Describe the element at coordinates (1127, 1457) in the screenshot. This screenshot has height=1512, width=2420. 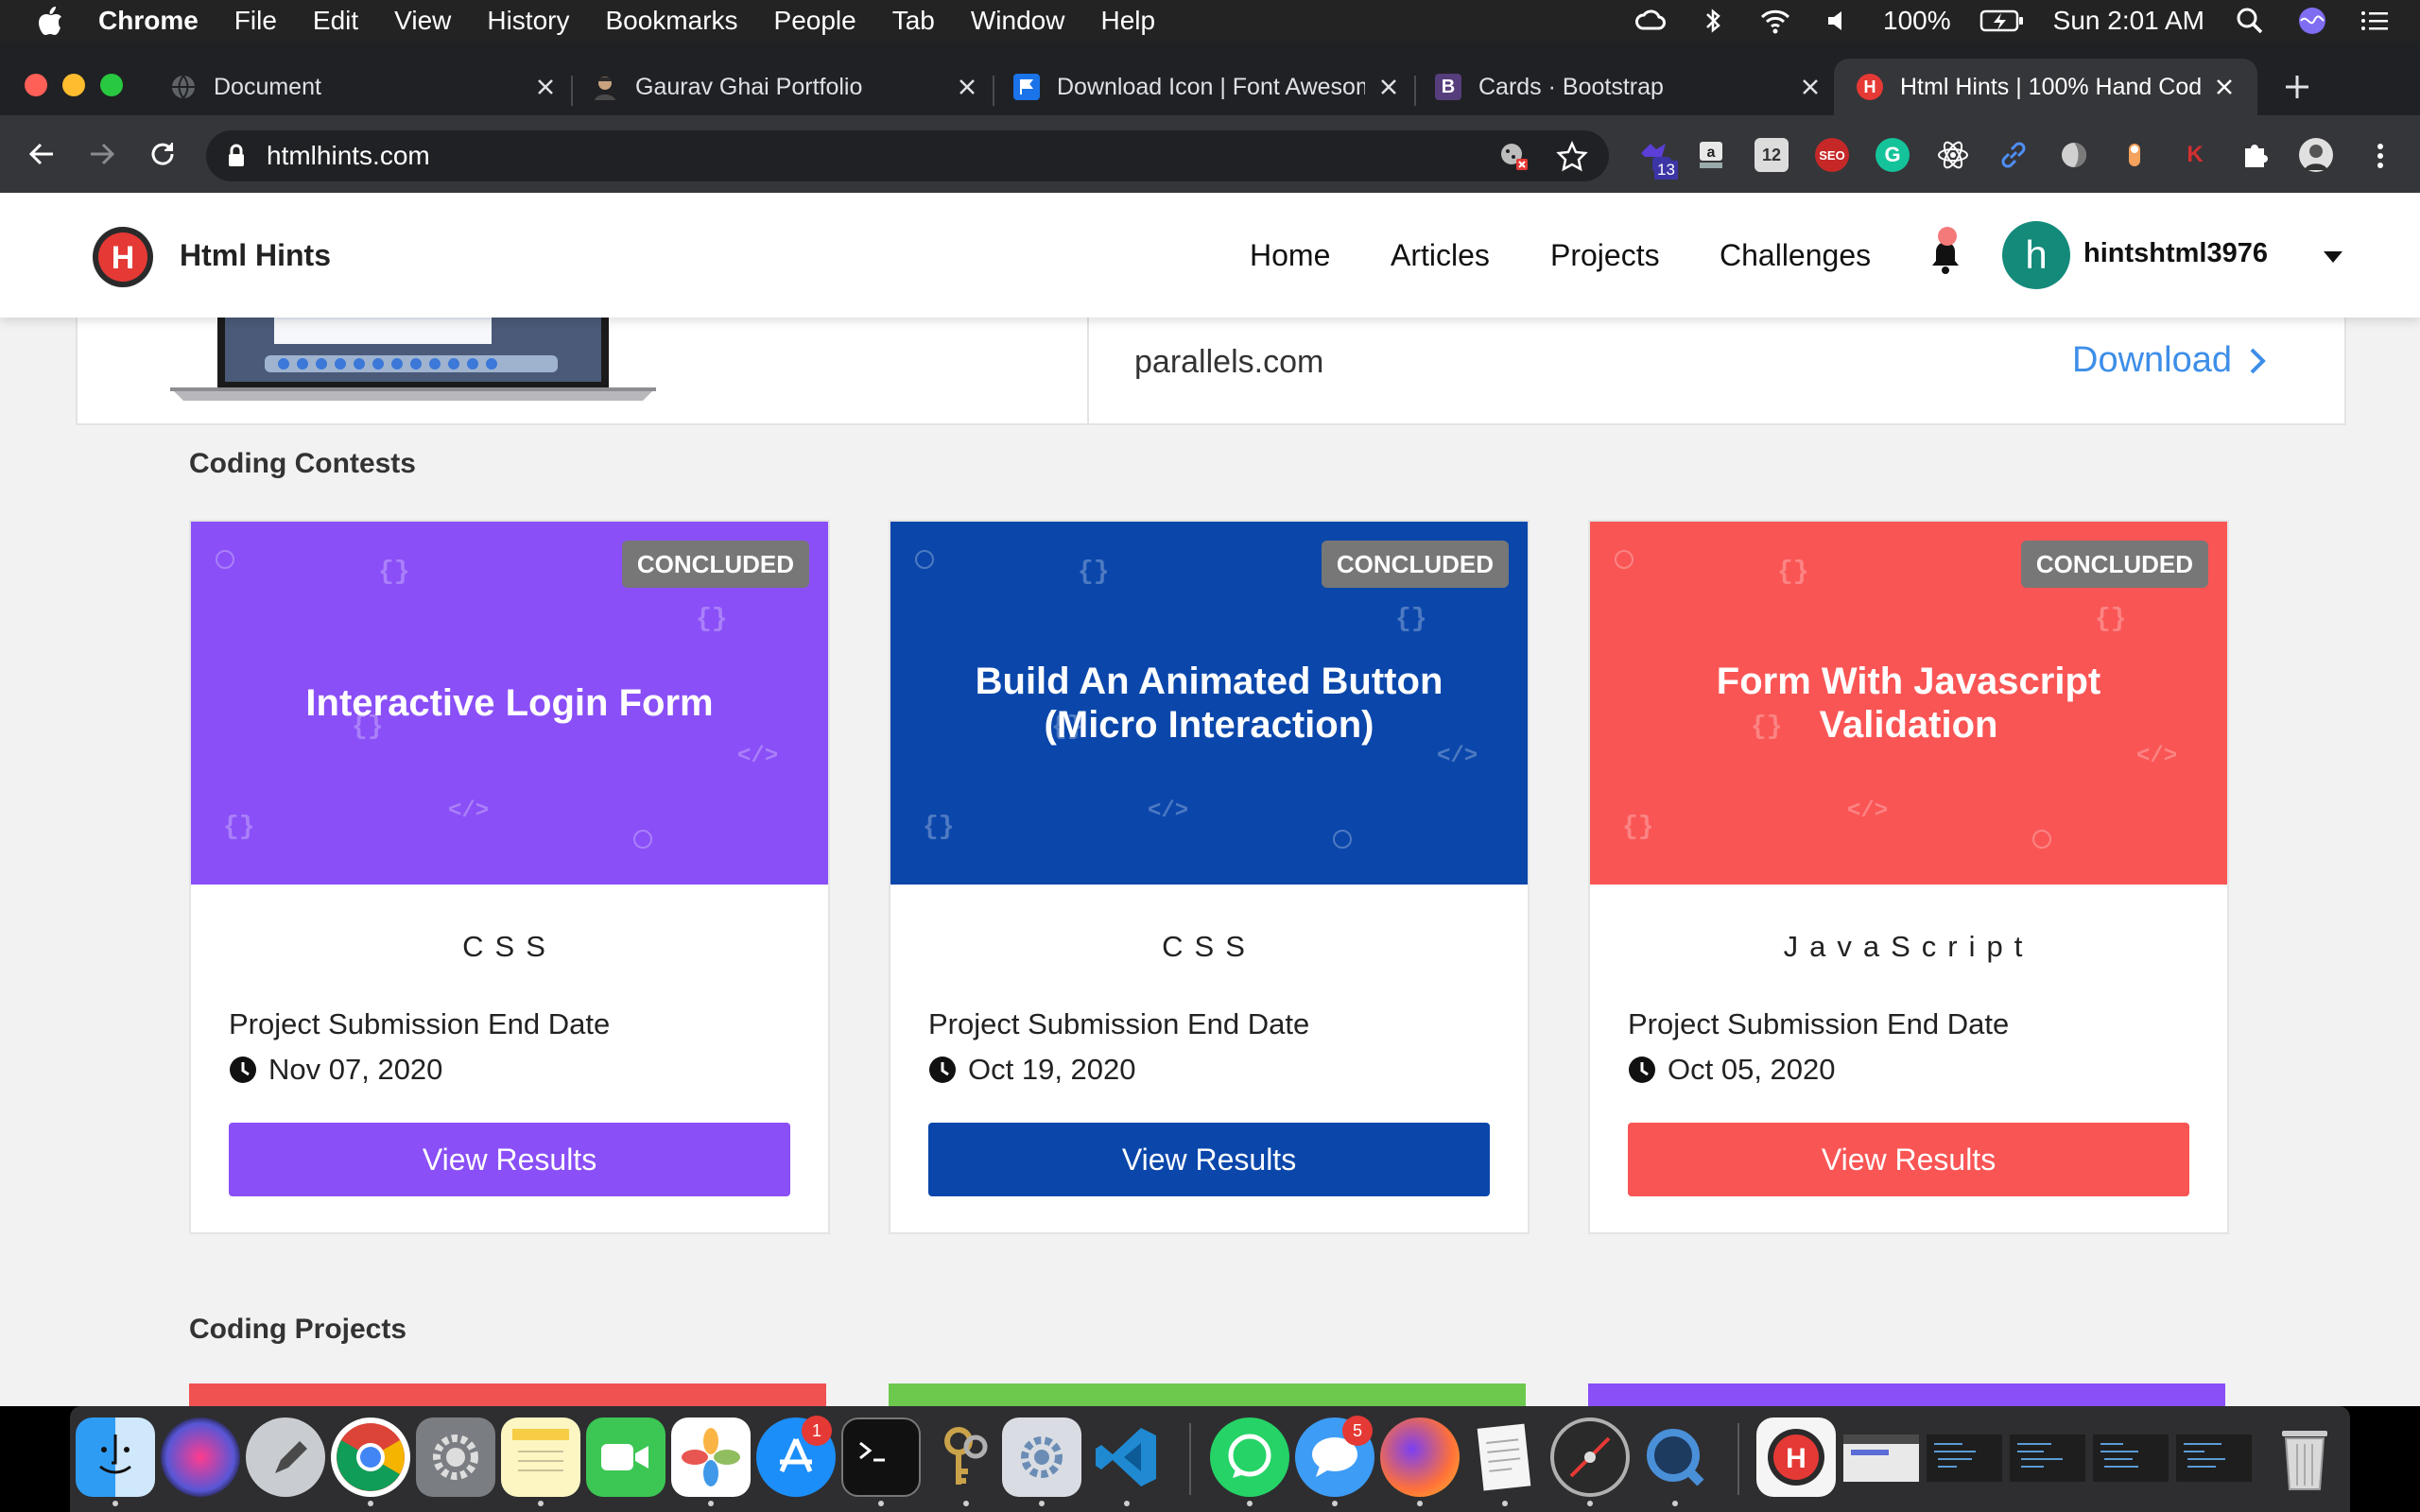
I see `vscode-icon` at that location.